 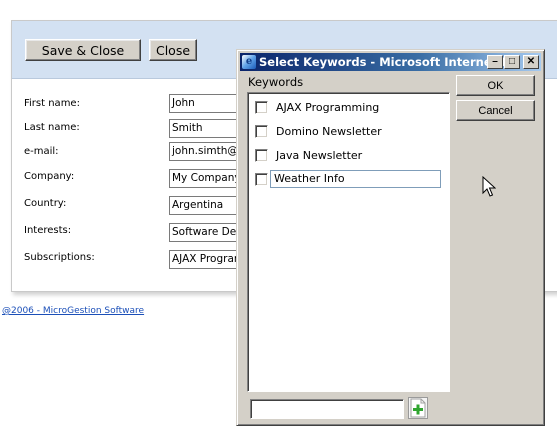 I want to click on keyword-label: Domino Newsletter, so click(x=329, y=131).